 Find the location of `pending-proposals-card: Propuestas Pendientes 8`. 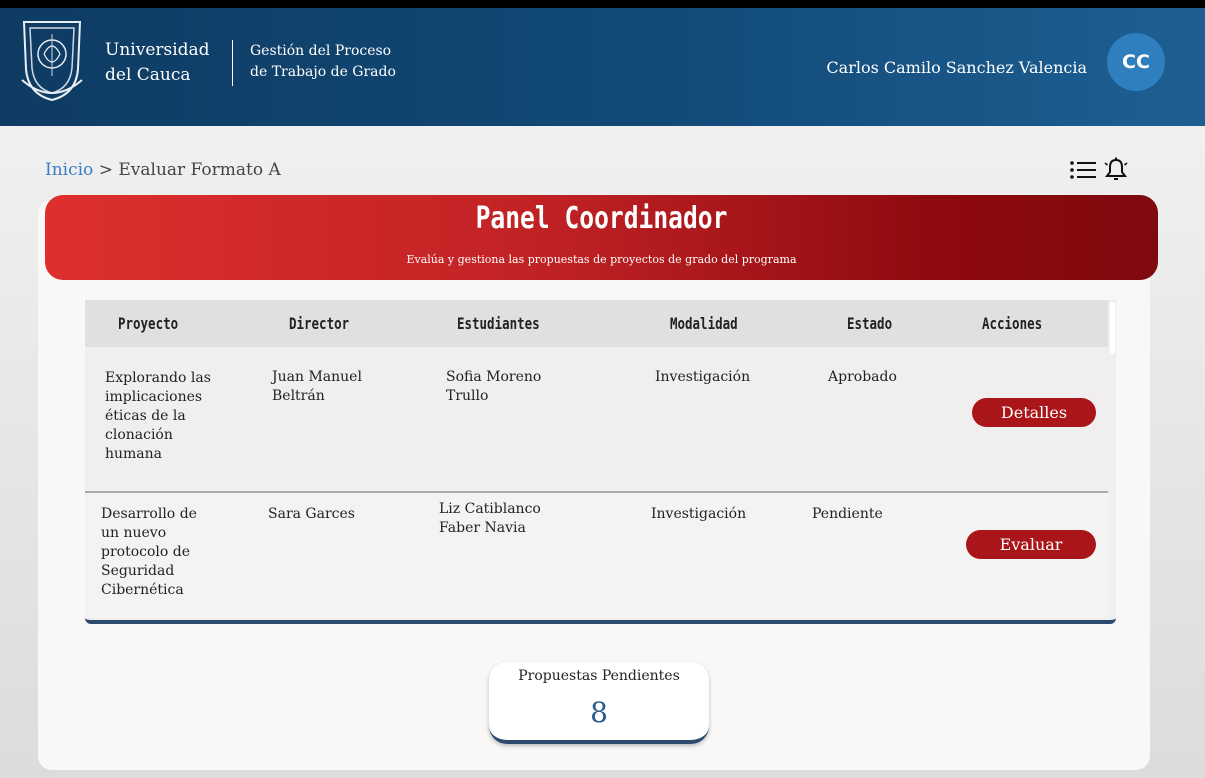

pending-proposals-card: Propuestas Pendientes 8 is located at coordinates (599, 703).